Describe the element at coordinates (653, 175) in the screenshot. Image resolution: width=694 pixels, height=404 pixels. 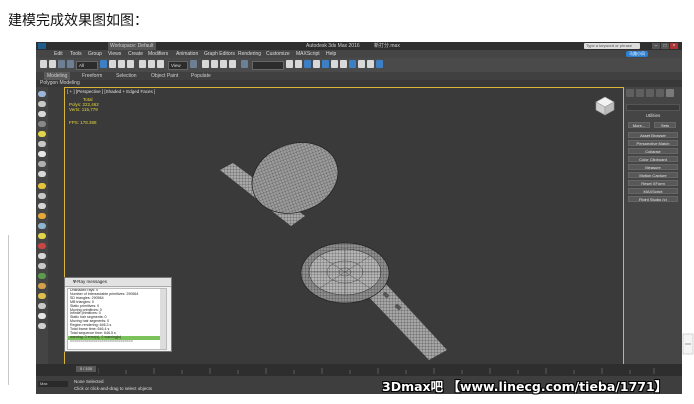
I see `motion-capture-button: Motion Capture` at that location.